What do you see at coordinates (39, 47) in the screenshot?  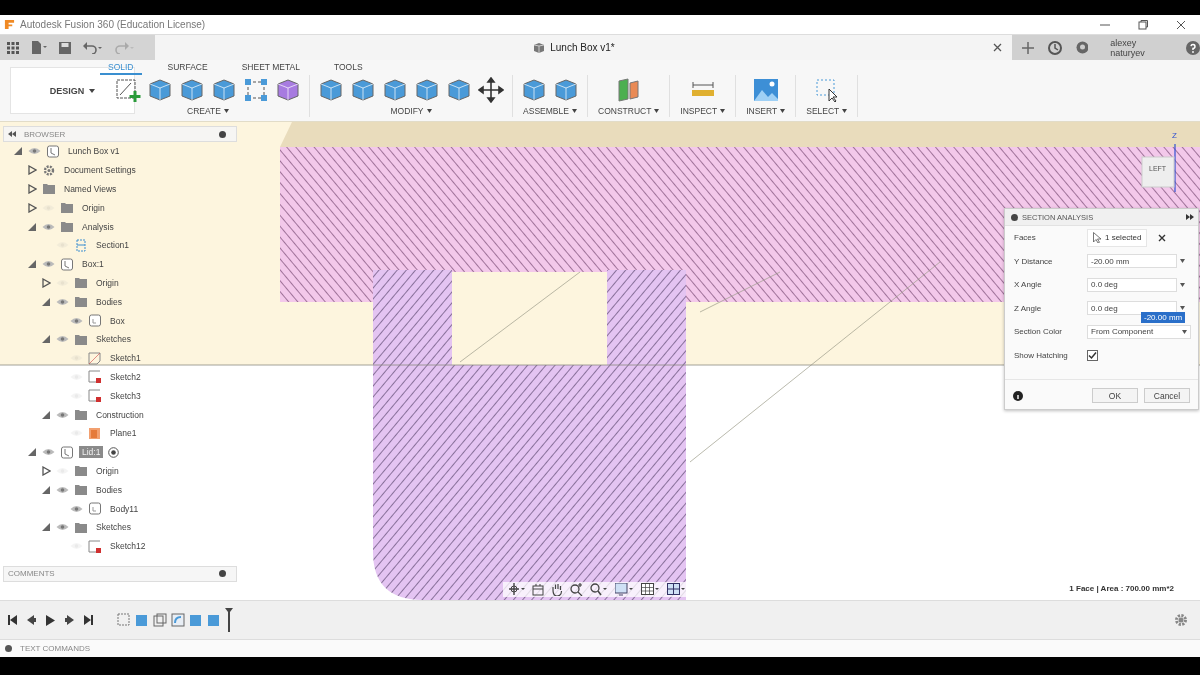 I see `file-icon` at bounding box center [39, 47].